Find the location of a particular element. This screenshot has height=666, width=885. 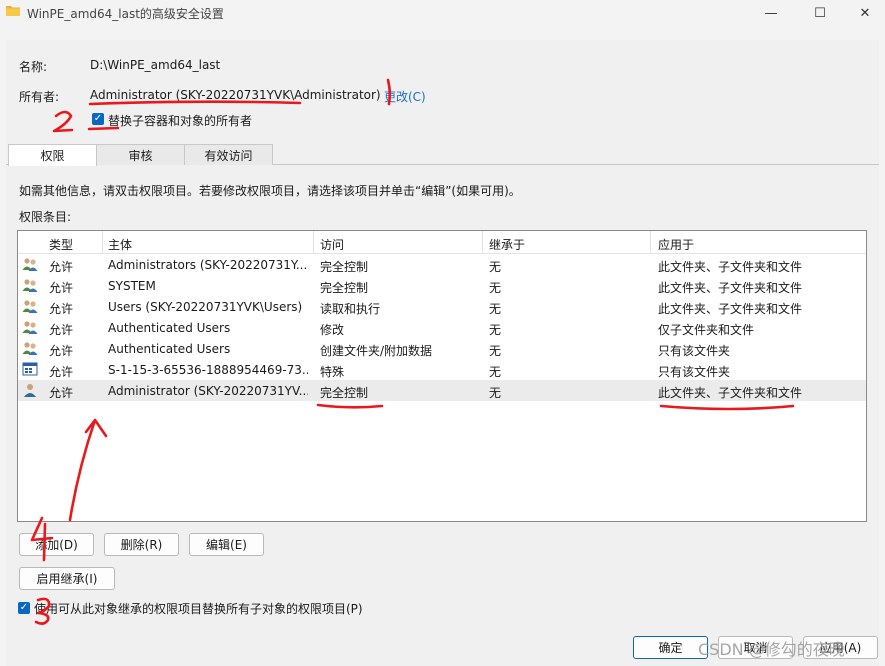

replace-owner-label: 替换子容器和对象的所有者 is located at coordinates (180, 121).